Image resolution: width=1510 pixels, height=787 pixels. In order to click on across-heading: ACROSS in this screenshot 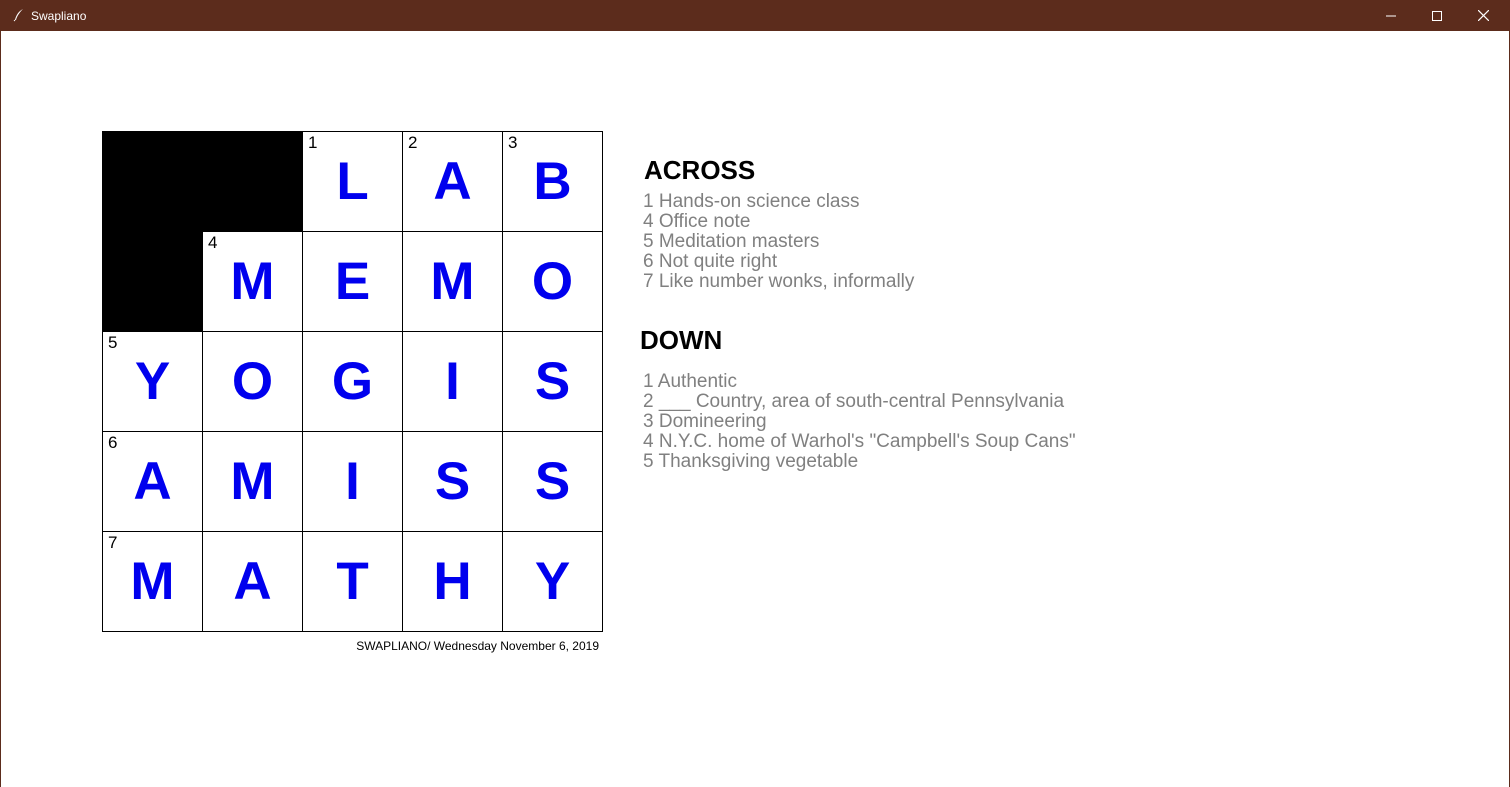, I will do `click(700, 170)`.